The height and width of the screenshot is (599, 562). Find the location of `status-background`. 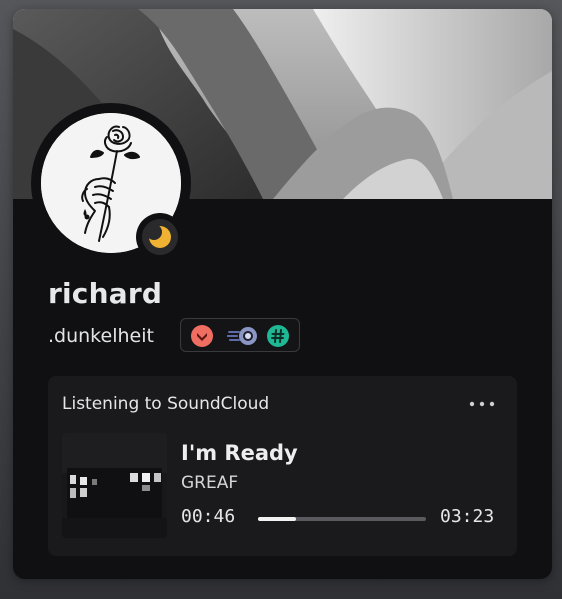

status-background is located at coordinates (160, 237).